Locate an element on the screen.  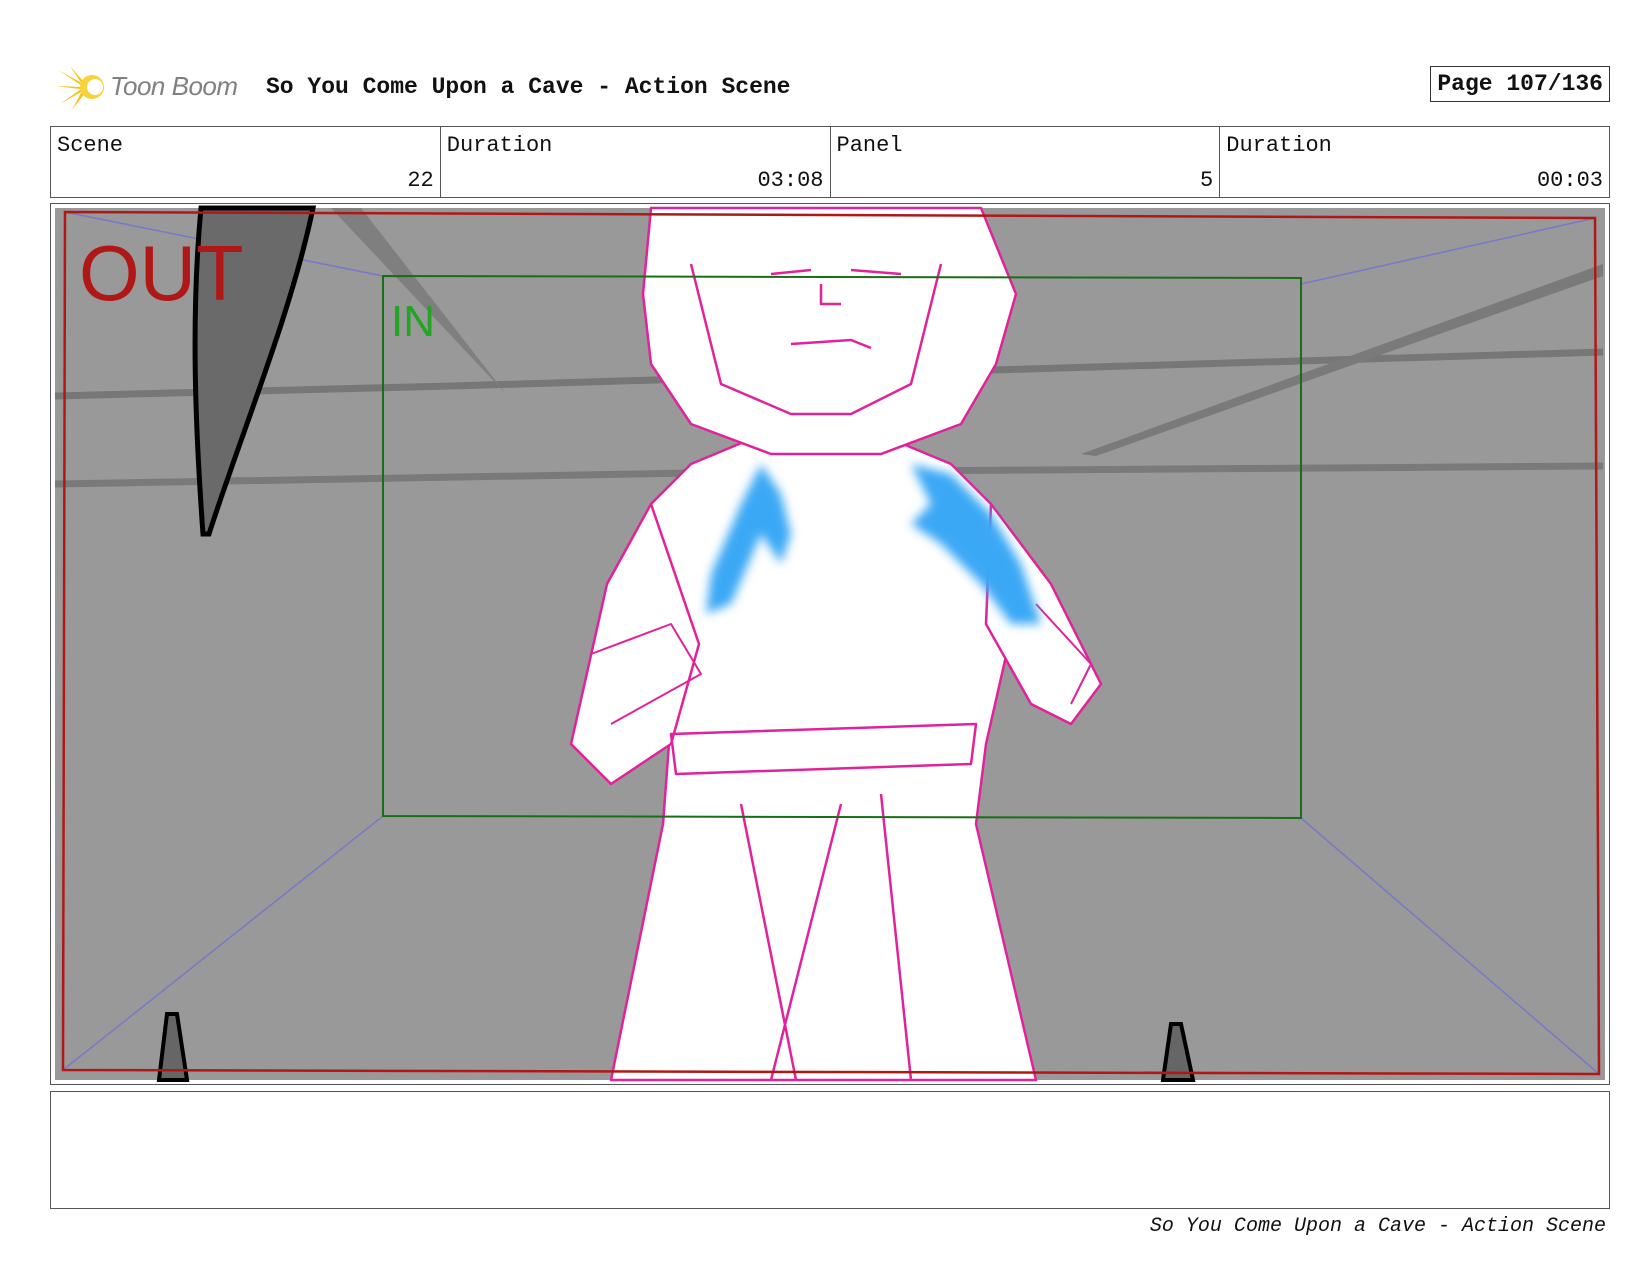
in-label: IN is located at coordinates (413, 321).